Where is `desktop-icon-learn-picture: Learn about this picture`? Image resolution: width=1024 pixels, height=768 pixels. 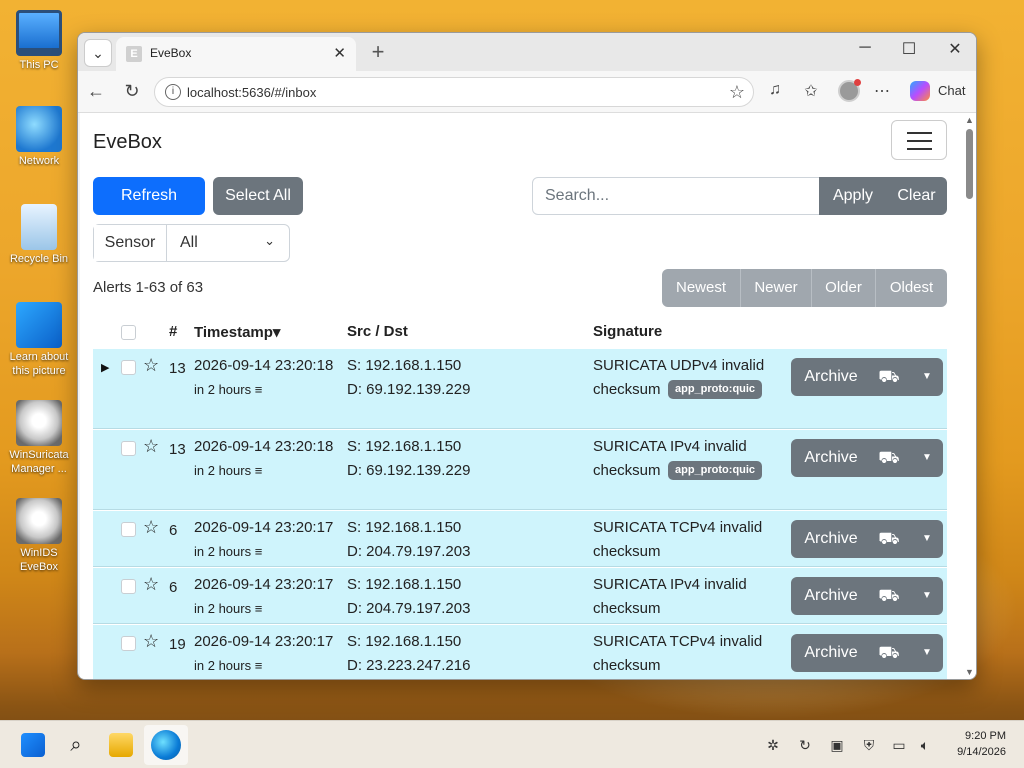 desktop-icon-learn-picture: Learn about this picture is located at coordinates (39, 340).